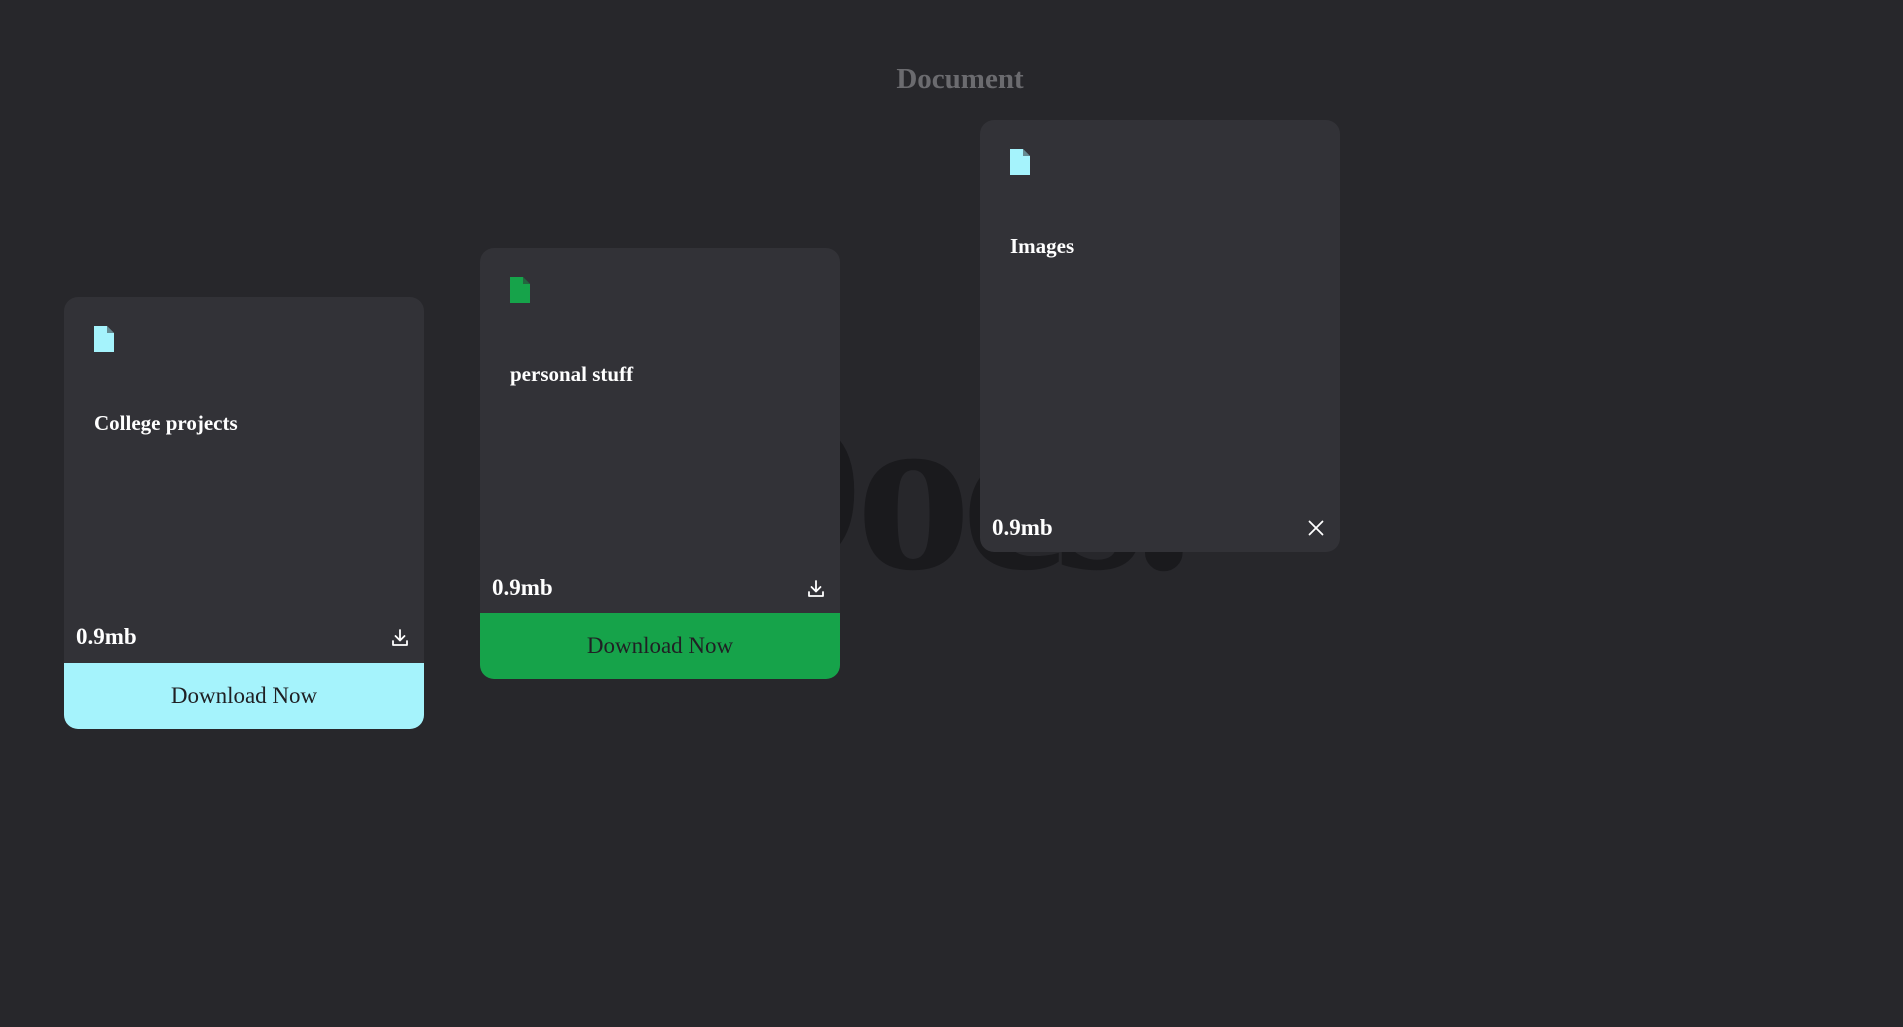 This screenshot has height=1027, width=1903. I want to click on page-title: Document, so click(960, 79).